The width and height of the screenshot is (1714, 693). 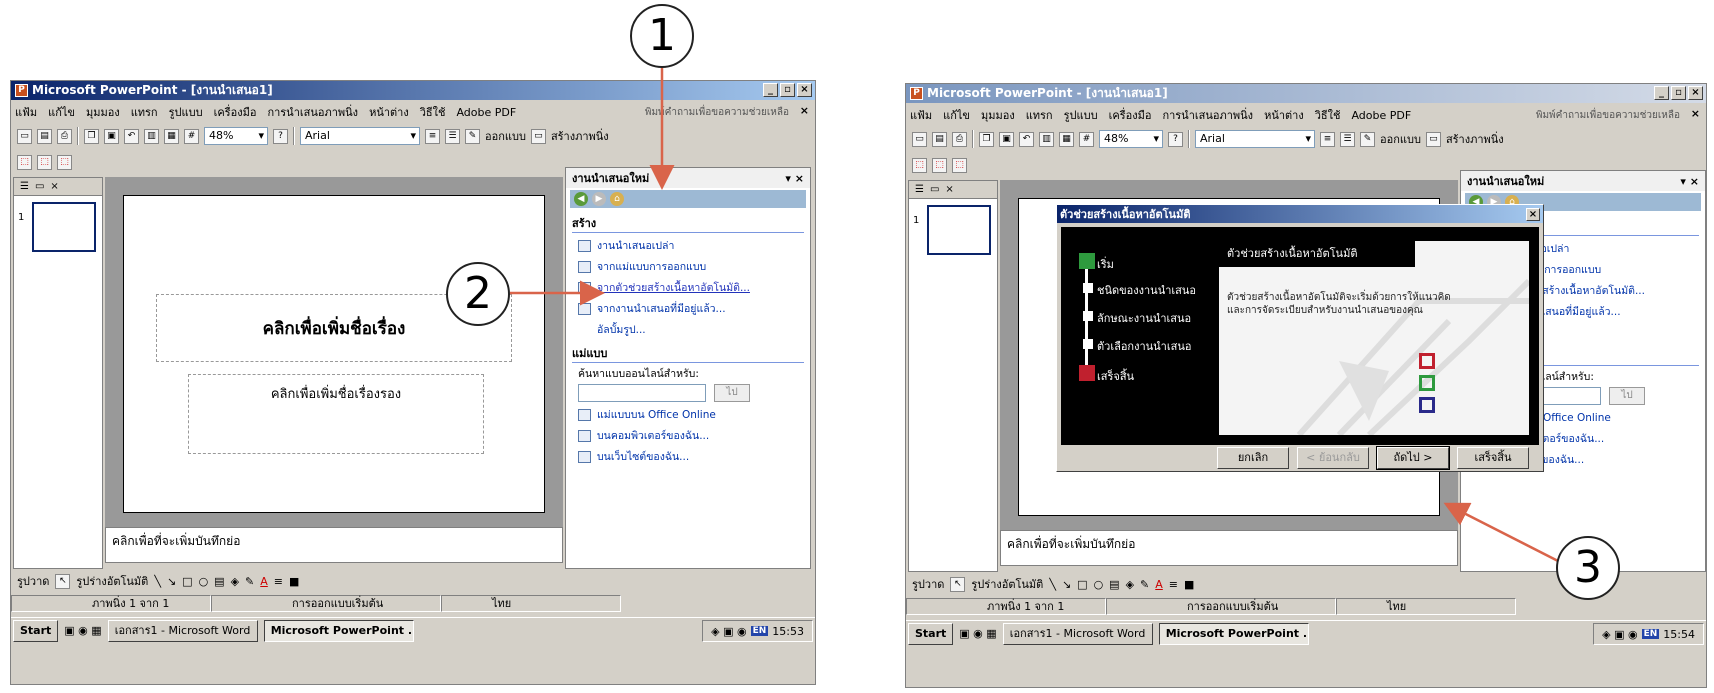 What do you see at coordinates (1207, 115) in the screenshot?
I see `menu-slideshow: การนำเสนอภาพนิ่ง` at bounding box center [1207, 115].